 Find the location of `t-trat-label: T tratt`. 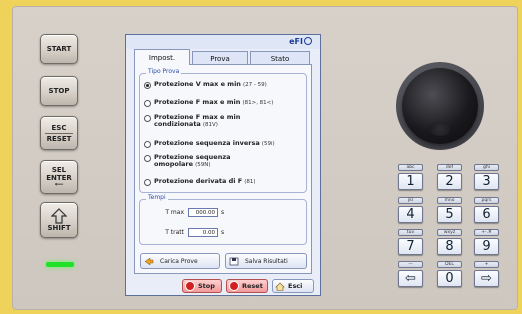

t-trat-label: T tratt is located at coordinates (174, 232).